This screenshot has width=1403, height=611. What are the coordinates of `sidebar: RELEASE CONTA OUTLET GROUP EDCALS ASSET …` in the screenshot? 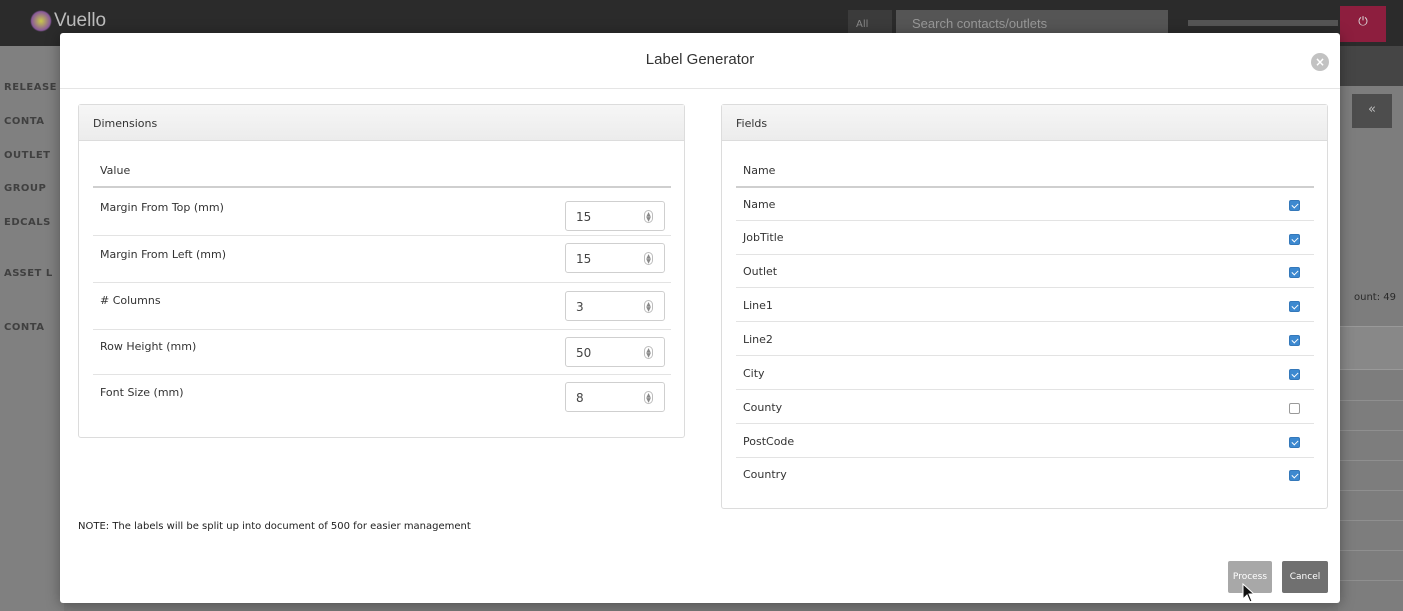 It's located at (32, 328).